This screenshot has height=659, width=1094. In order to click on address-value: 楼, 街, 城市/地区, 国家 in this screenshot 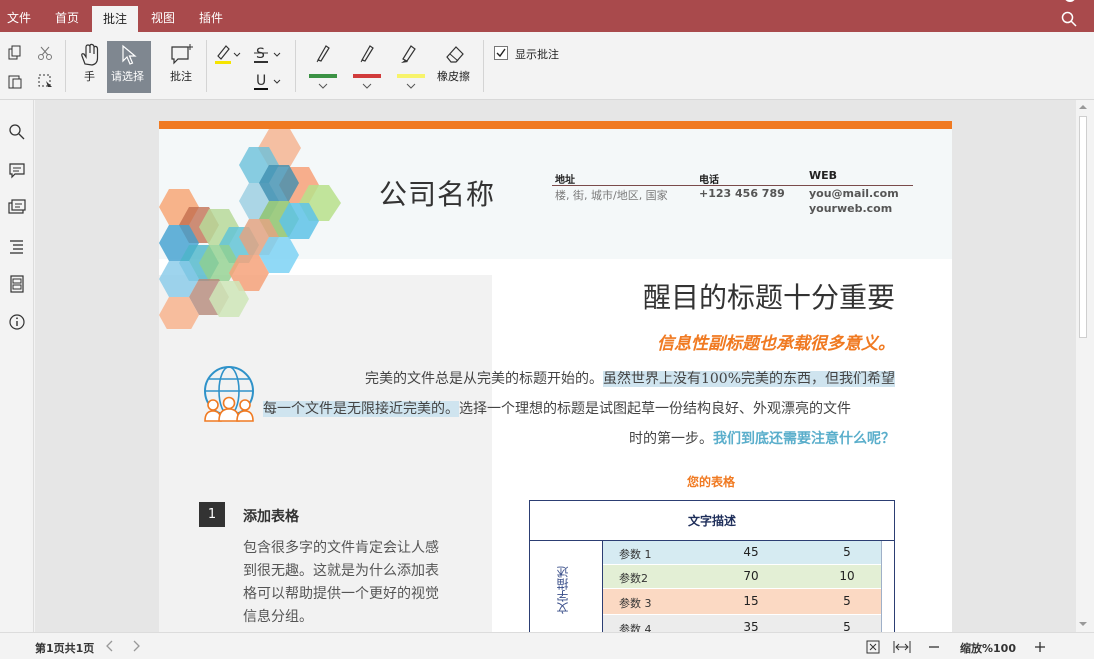, I will do `click(611, 195)`.